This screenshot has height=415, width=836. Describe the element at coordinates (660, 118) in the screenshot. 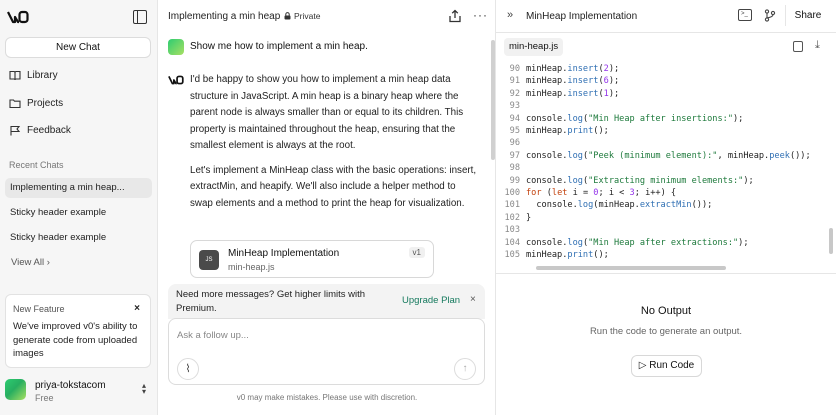

I see `code-token: "Min Heap after insertions:"` at that location.